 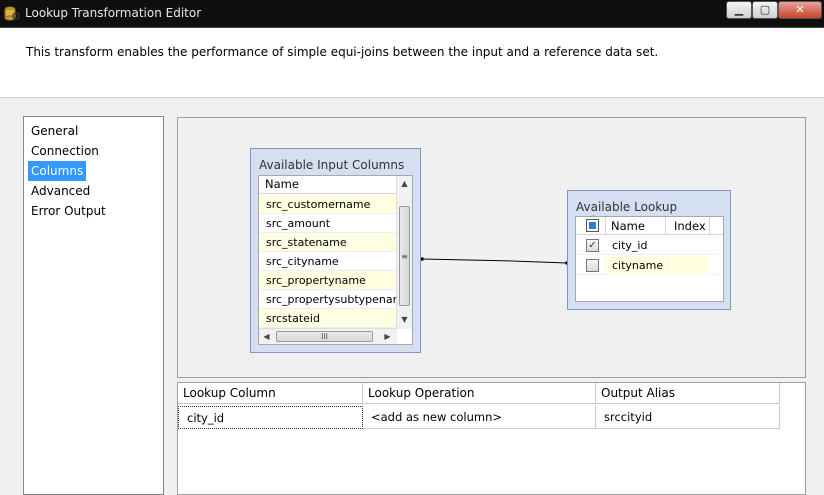 I want to click on nav-item-columns: Columns, so click(x=57, y=171).